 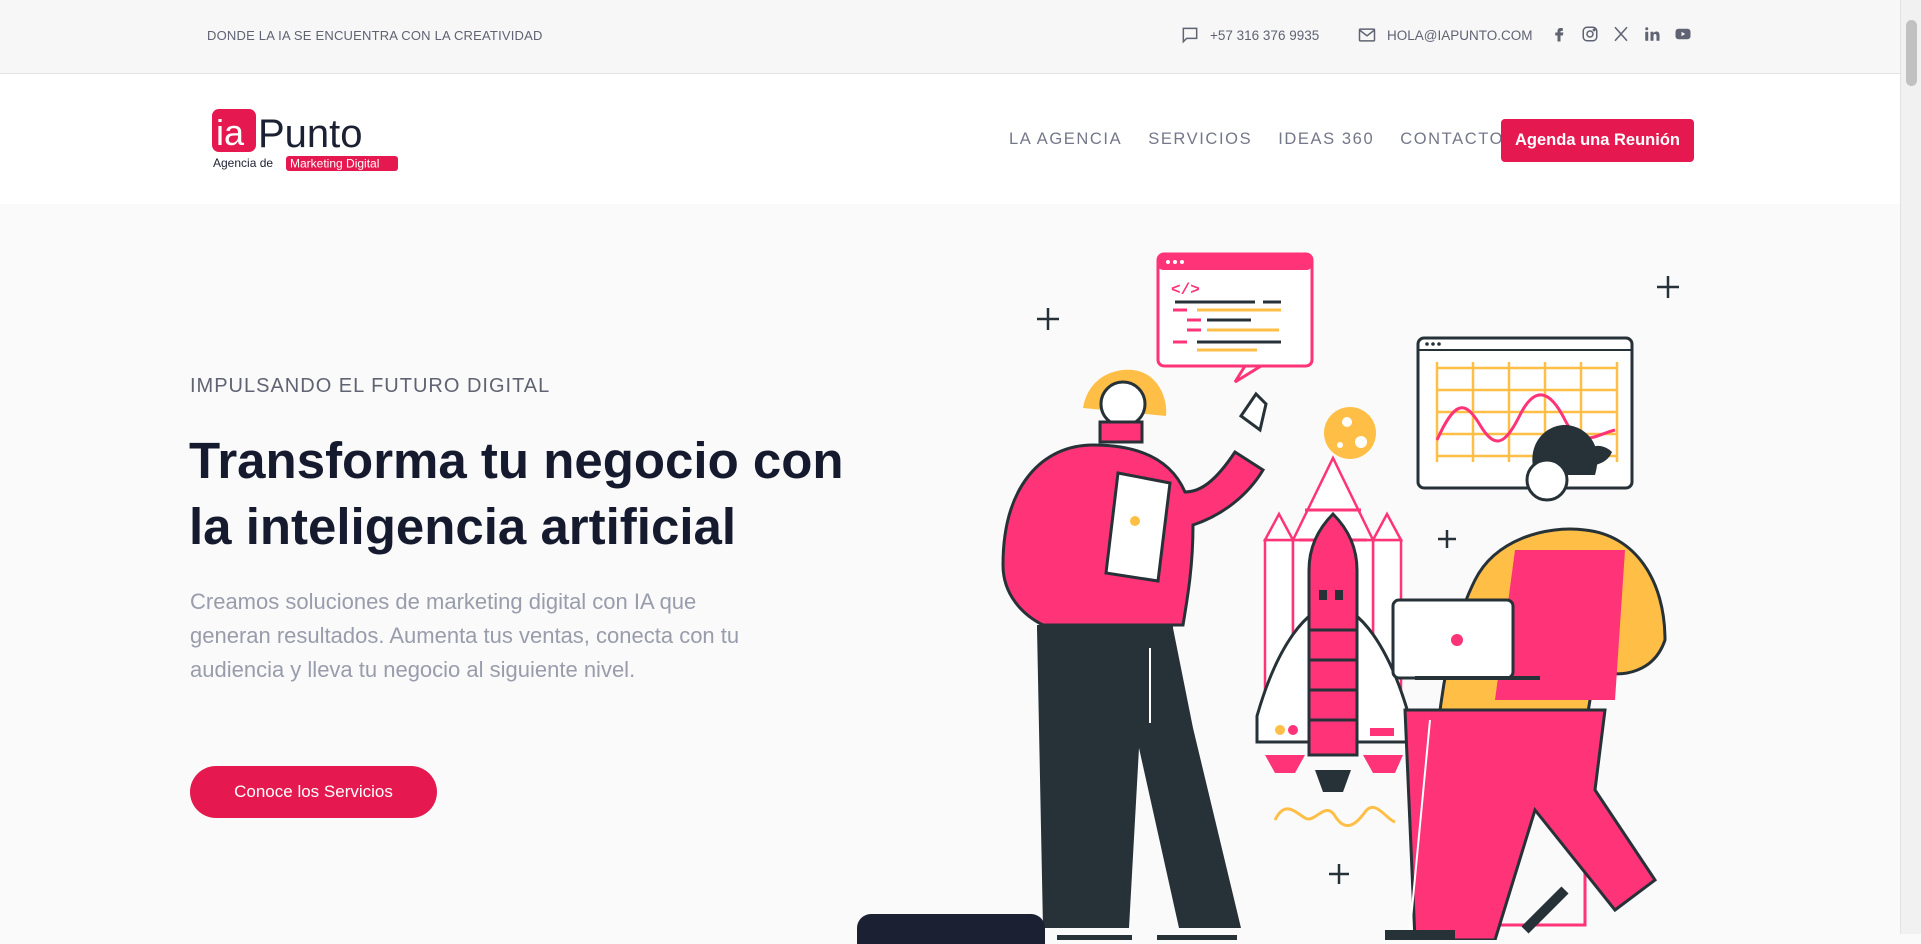 I want to click on woman-sitting-illustration, so click(x=1526, y=682).